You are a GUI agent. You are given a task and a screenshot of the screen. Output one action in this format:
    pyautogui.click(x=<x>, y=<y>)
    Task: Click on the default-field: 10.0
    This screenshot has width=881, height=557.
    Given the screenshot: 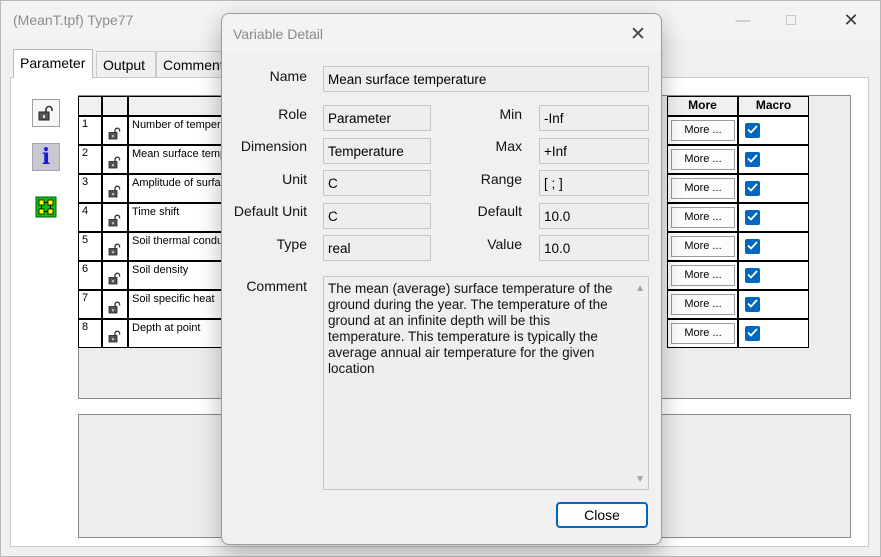 What is the action you would take?
    pyautogui.click(x=594, y=216)
    